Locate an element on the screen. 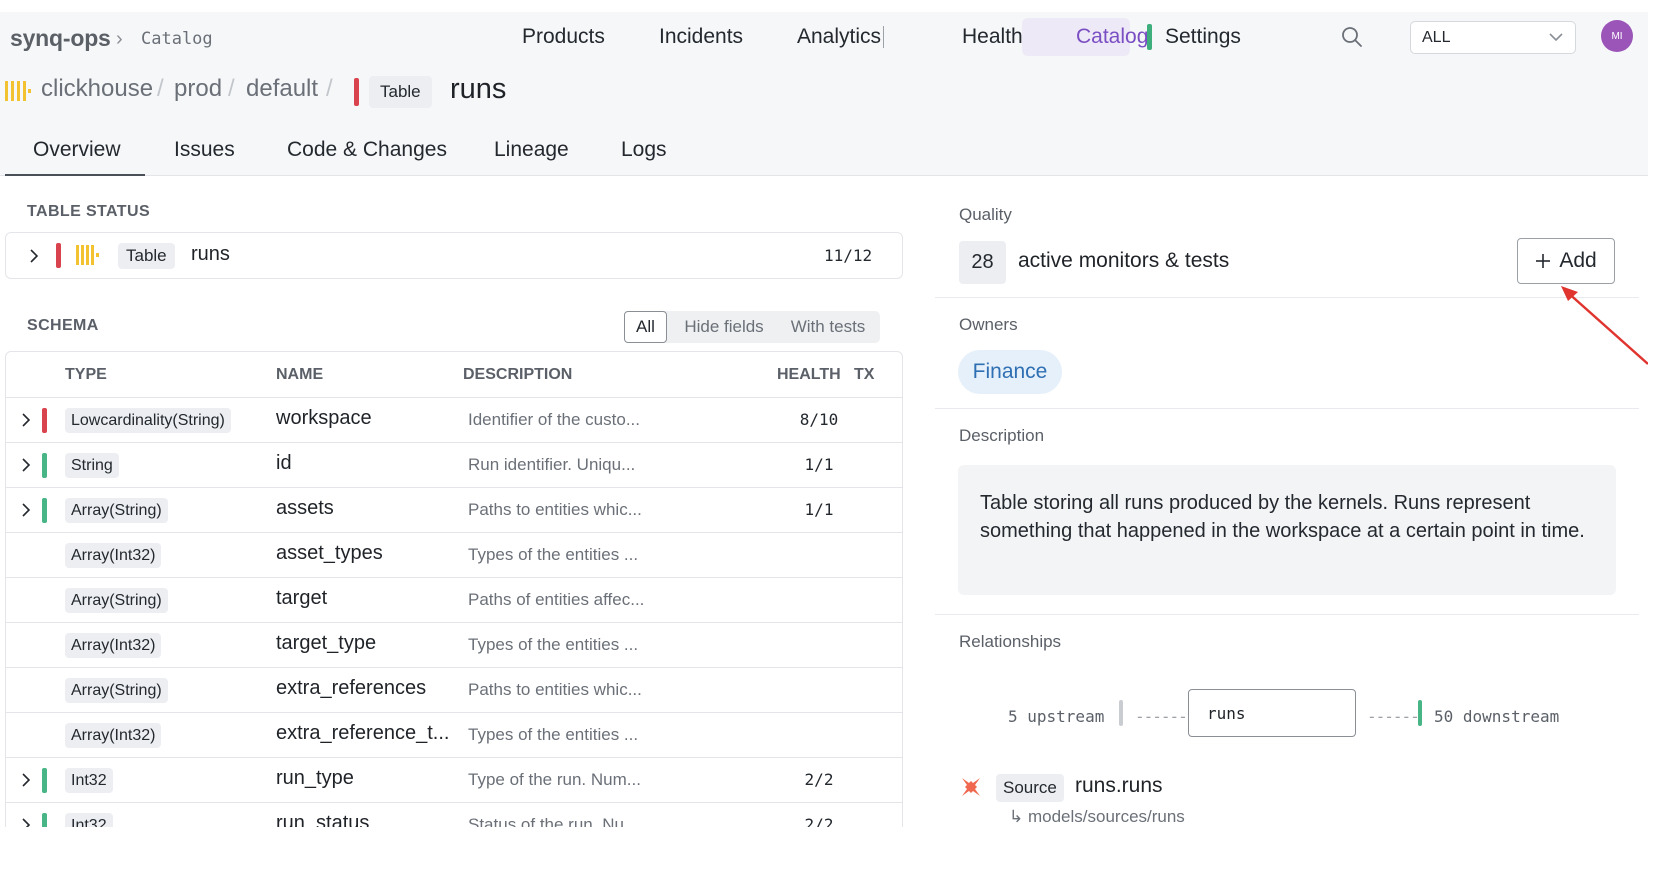  column-header-description: DESCRIPTION is located at coordinates (517, 375).